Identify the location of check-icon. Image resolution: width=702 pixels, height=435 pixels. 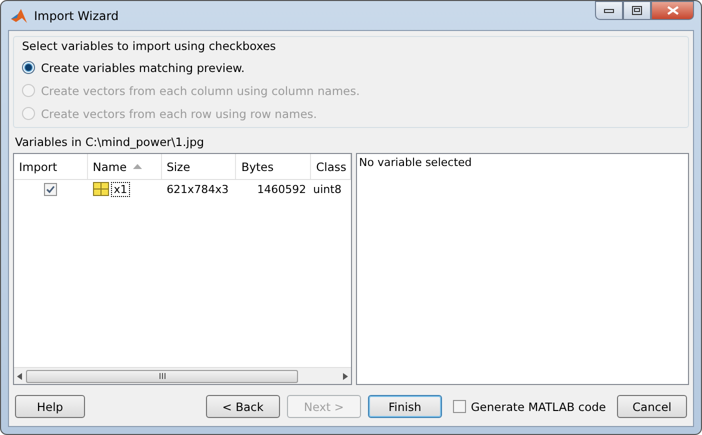
(51, 189).